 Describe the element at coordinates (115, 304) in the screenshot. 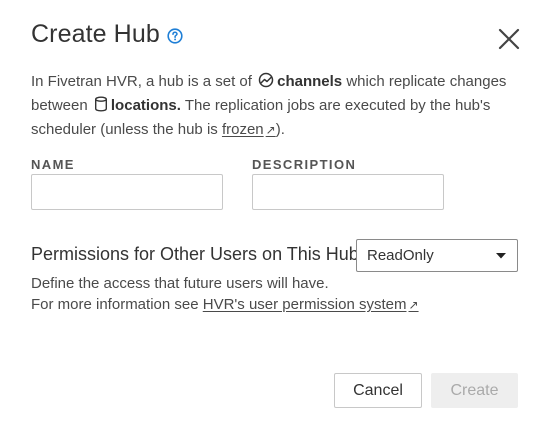

I see `permissions-help-prefix: For more information see` at that location.